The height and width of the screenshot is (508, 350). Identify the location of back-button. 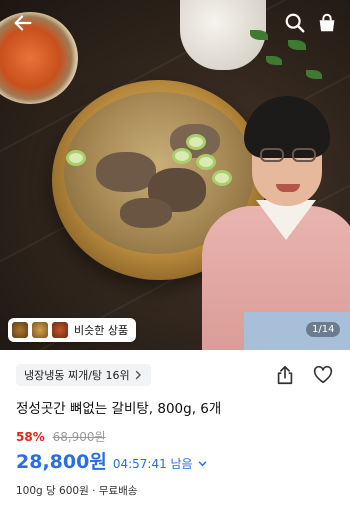
(23, 23).